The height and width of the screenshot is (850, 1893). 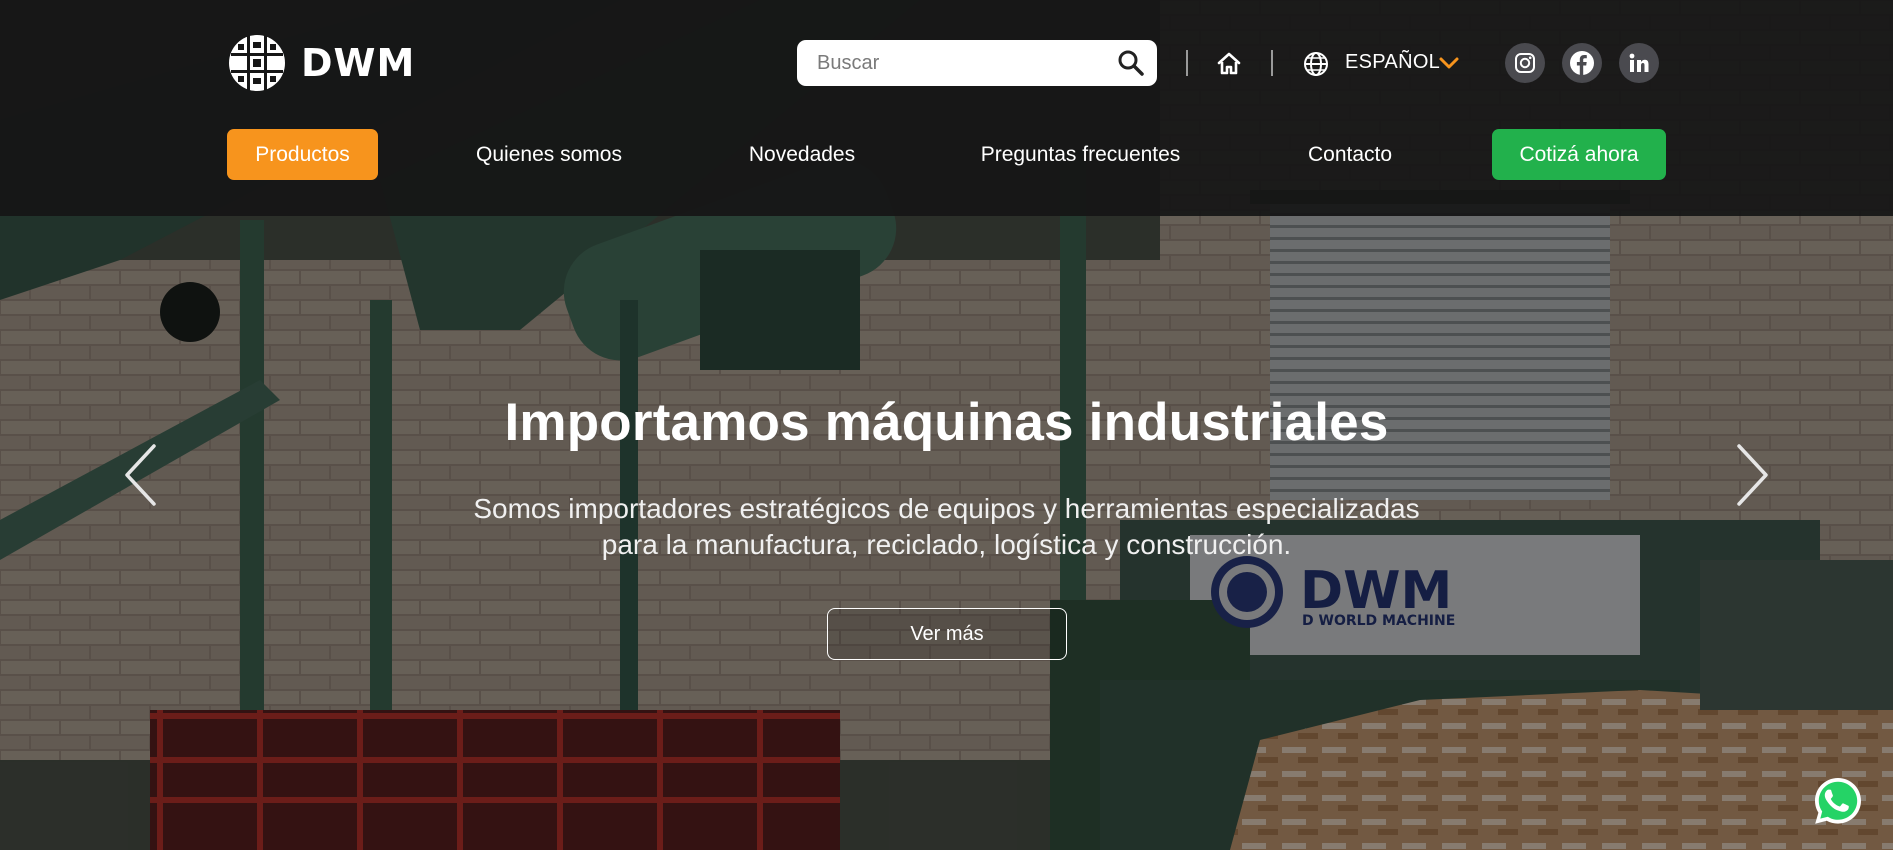 What do you see at coordinates (1752, 475) in the screenshot?
I see `carousel-next-arrow-icon` at bounding box center [1752, 475].